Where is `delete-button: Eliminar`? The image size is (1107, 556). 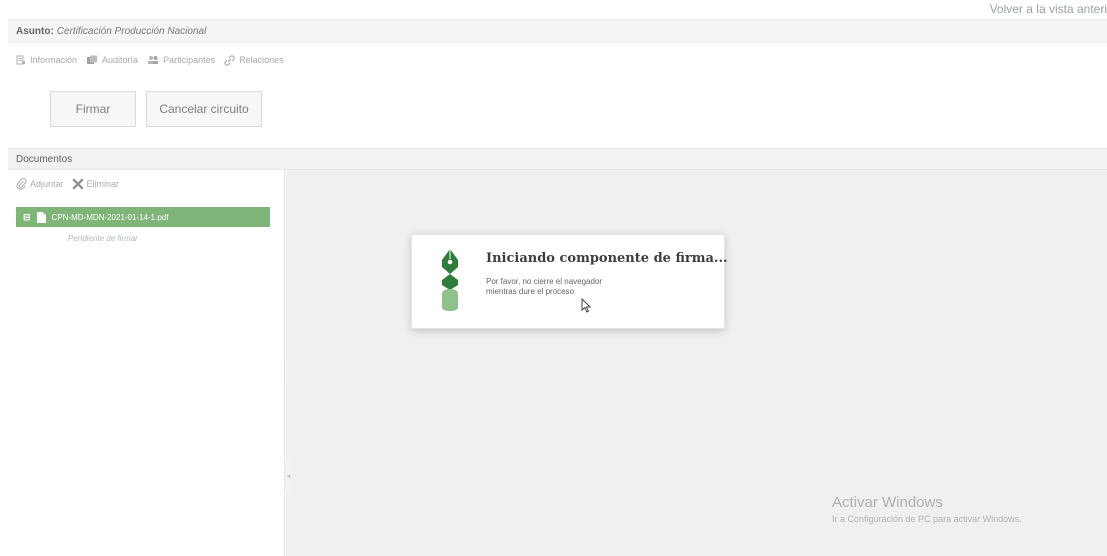
delete-button: Eliminar is located at coordinates (96, 184).